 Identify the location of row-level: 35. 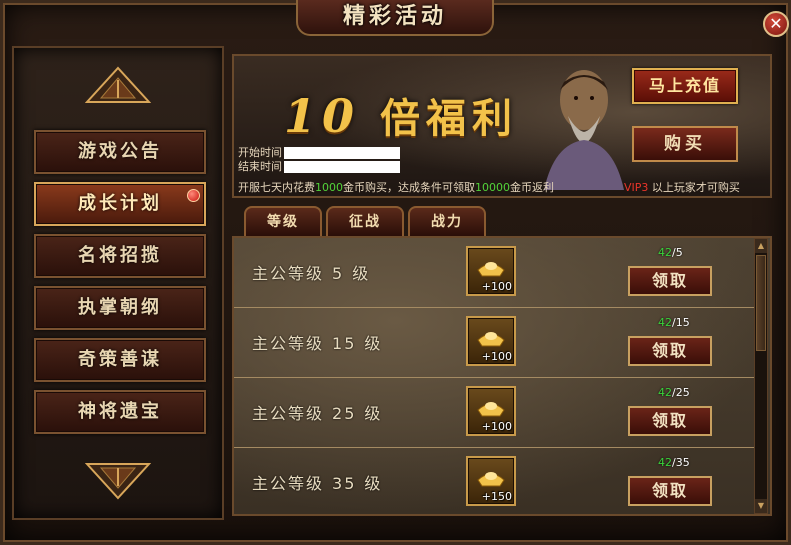
(344, 483).